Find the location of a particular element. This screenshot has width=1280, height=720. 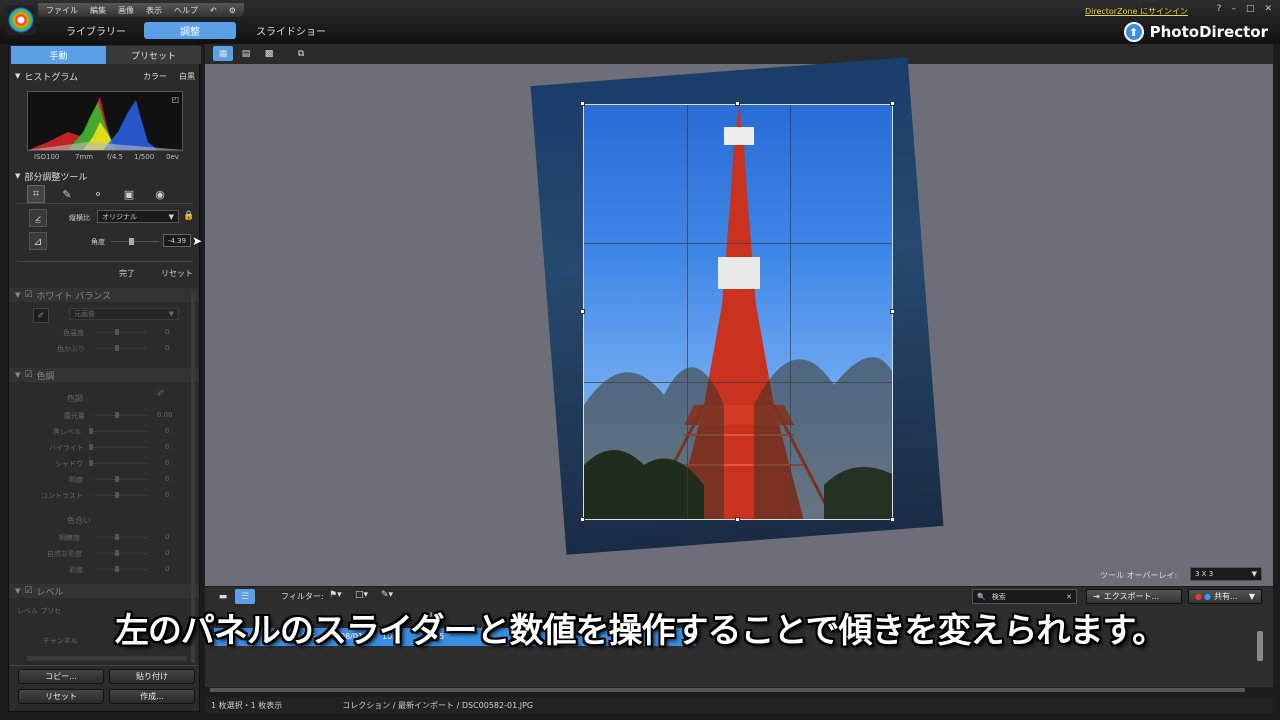

crop-handle-right is located at coordinates (892, 311).